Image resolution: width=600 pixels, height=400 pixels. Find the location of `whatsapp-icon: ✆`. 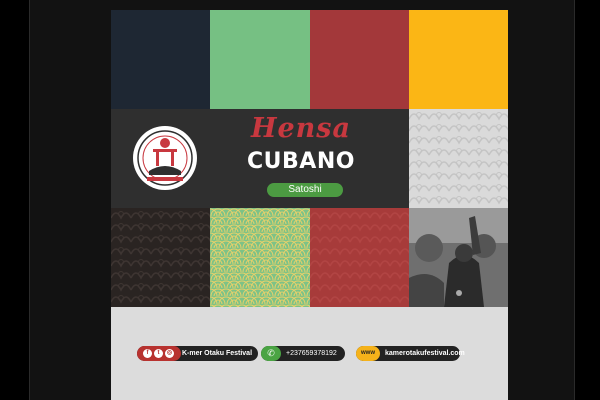

whatsapp-icon: ✆ is located at coordinates (271, 353).